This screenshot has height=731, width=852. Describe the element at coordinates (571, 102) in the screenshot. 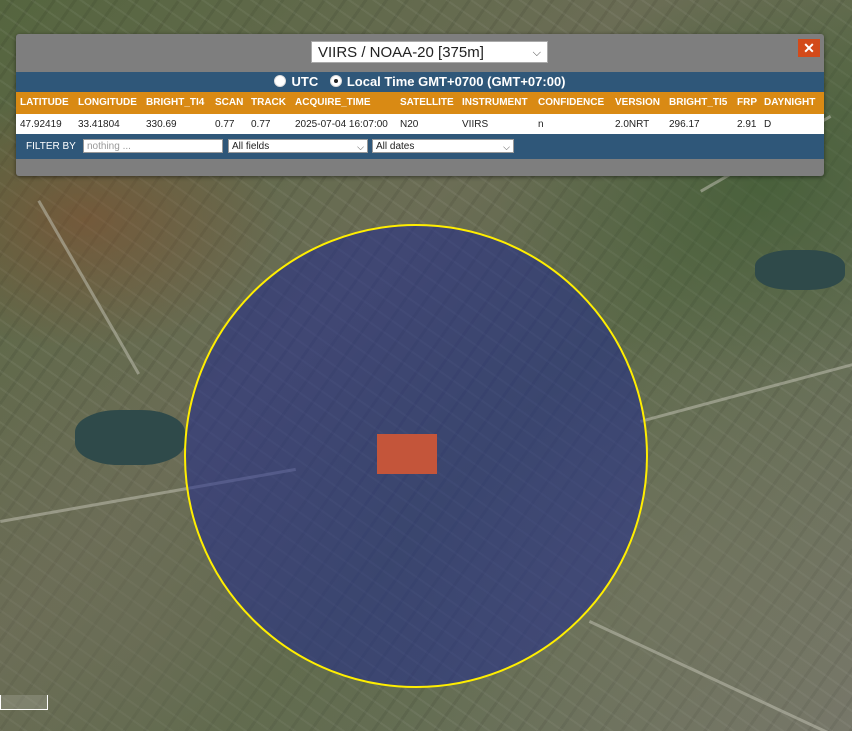

I see `column-header: CONFIDENCE` at that location.